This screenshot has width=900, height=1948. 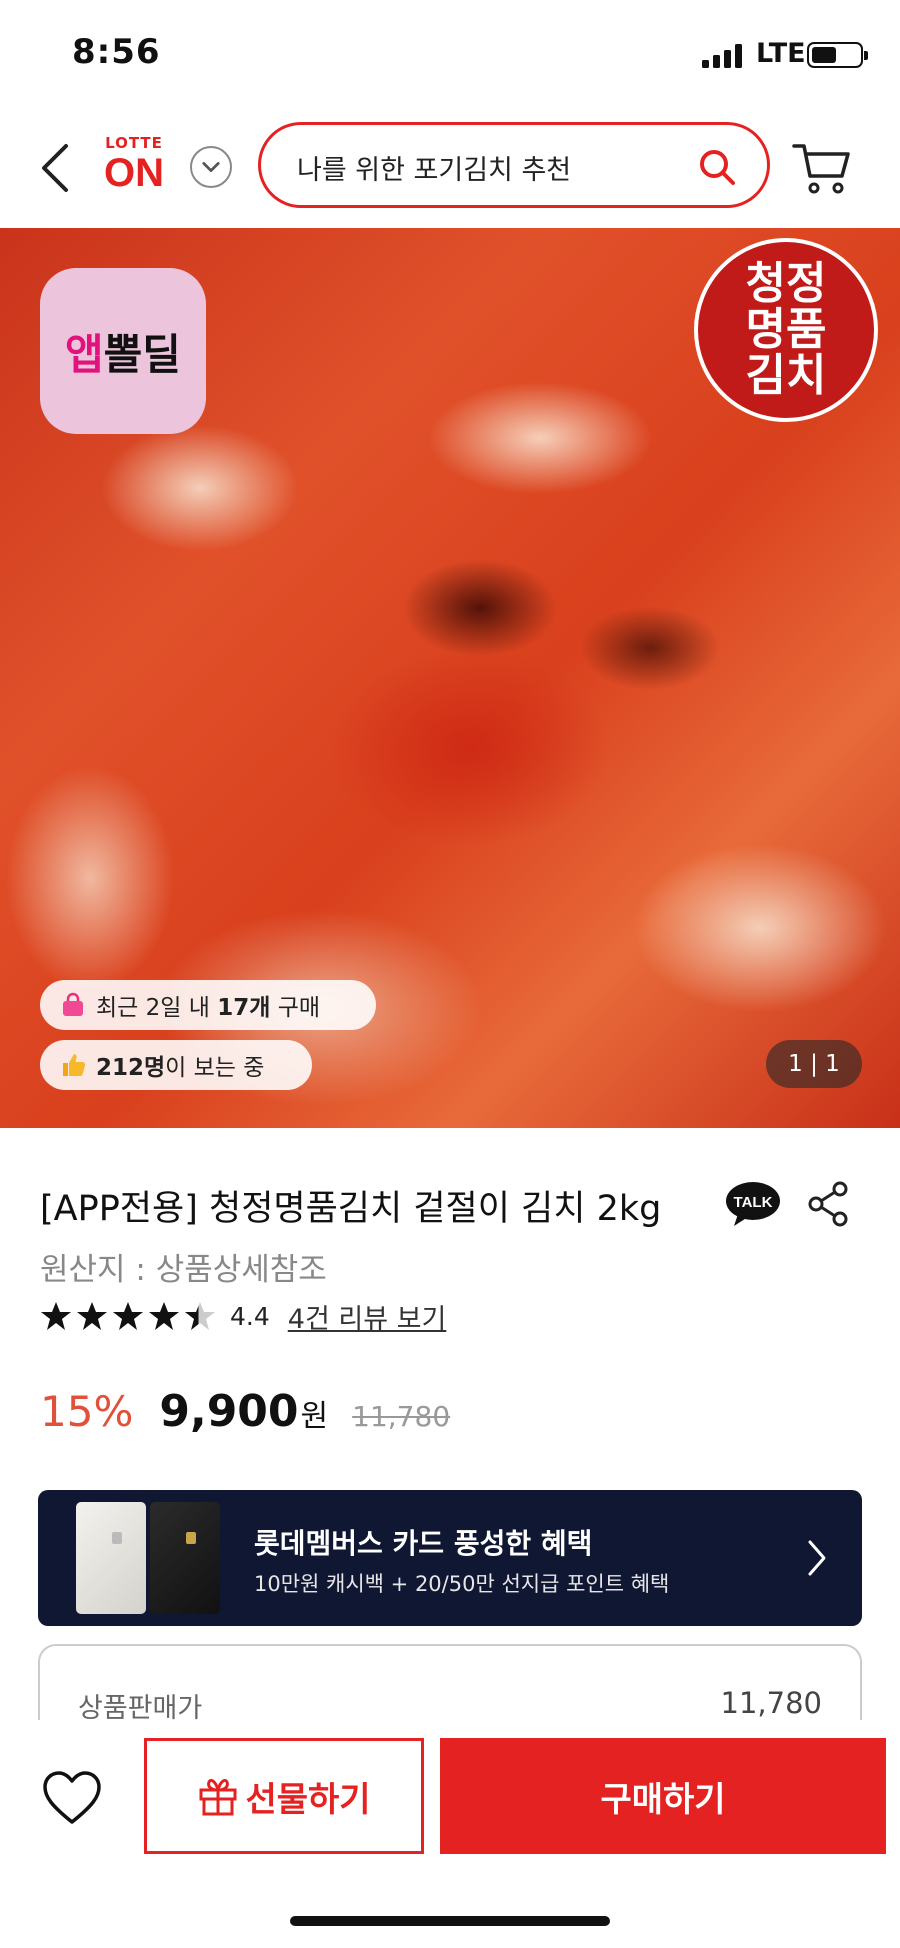 I want to click on status-time: 8:56, so click(x=116, y=52).